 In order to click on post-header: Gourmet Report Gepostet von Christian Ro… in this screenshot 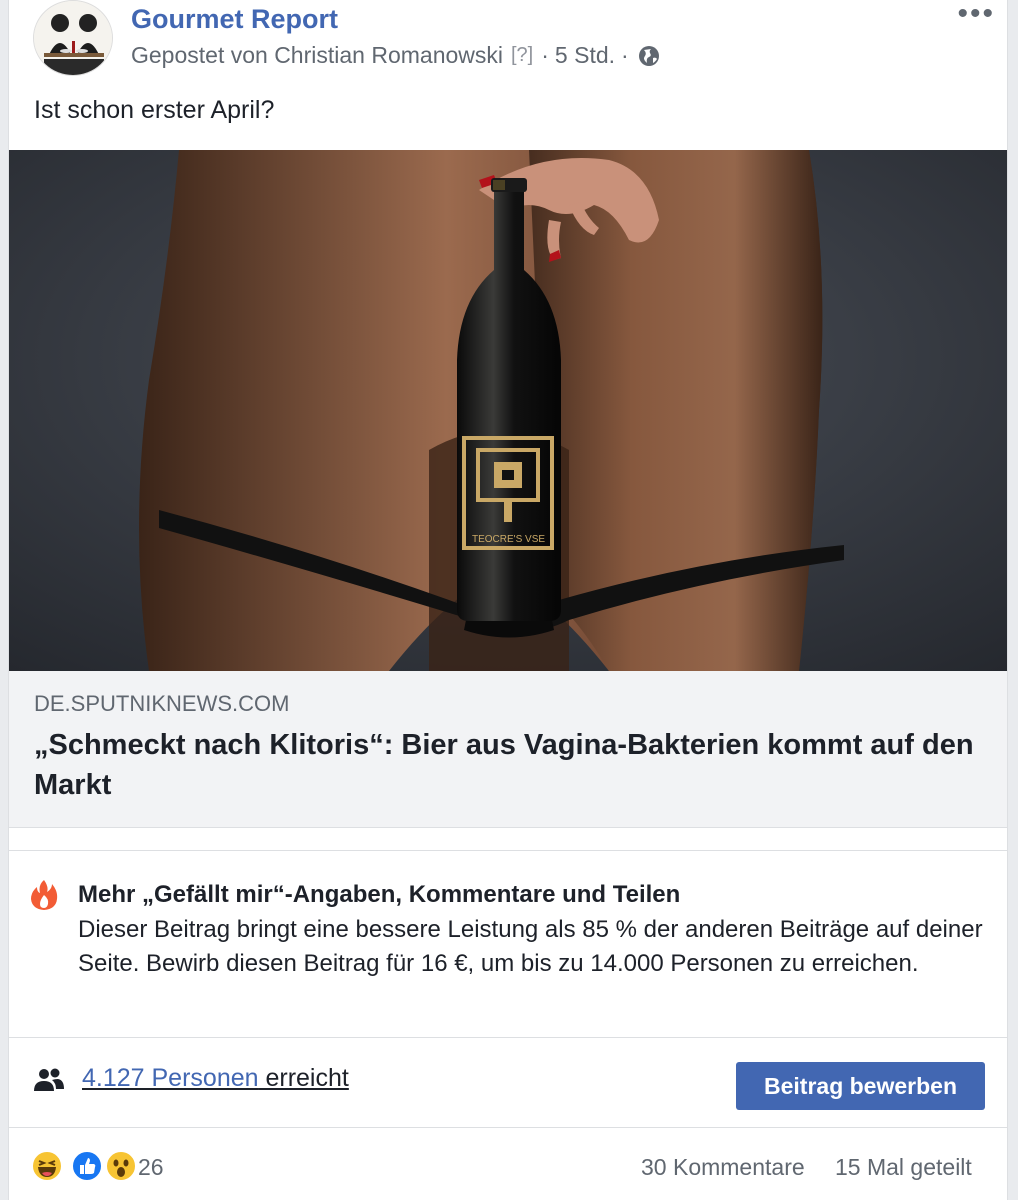, I will do `click(508, 45)`.